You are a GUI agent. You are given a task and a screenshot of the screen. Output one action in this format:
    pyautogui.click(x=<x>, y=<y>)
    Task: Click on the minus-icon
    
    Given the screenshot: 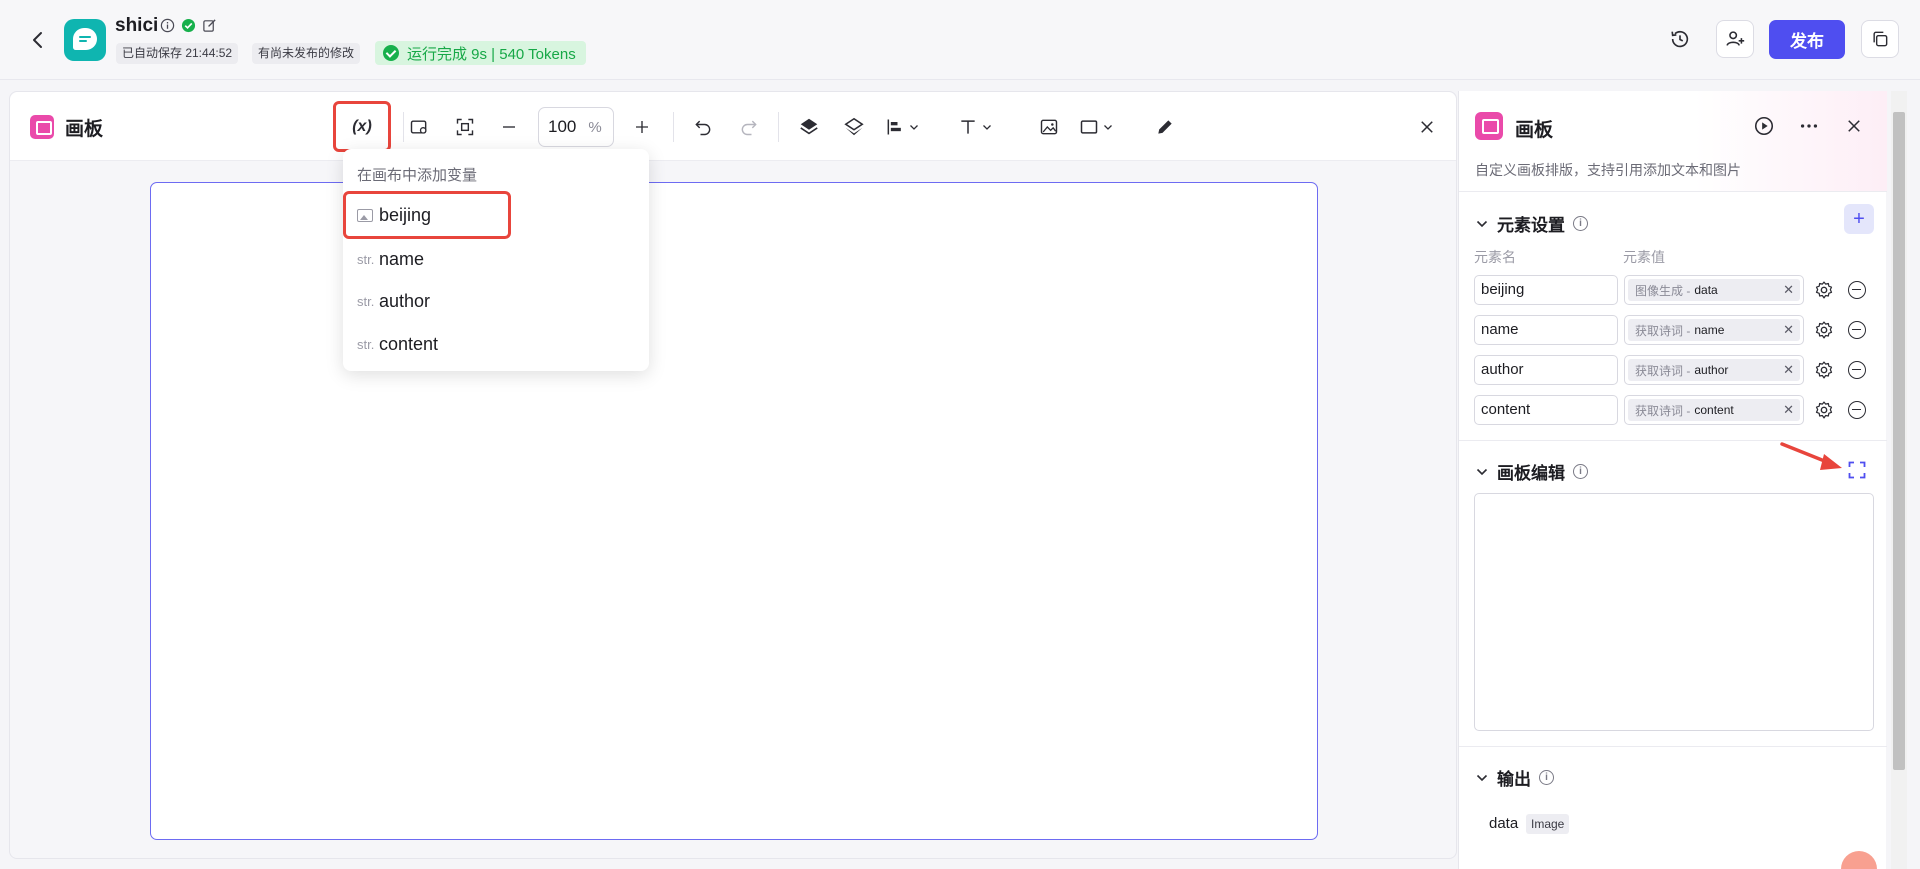 What is the action you would take?
    pyautogui.click(x=509, y=127)
    